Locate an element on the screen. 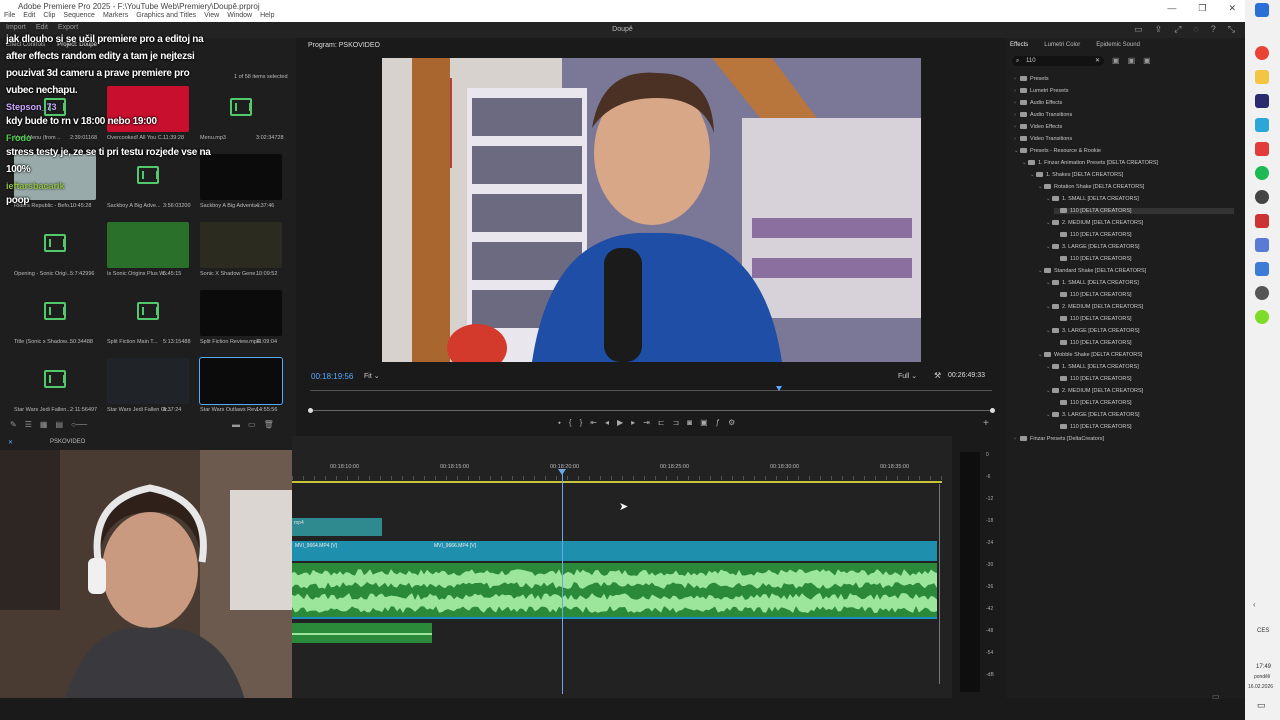 The width and height of the screenshot is (1280, 720). app-red-icon is located at coordinates (1262, 149).